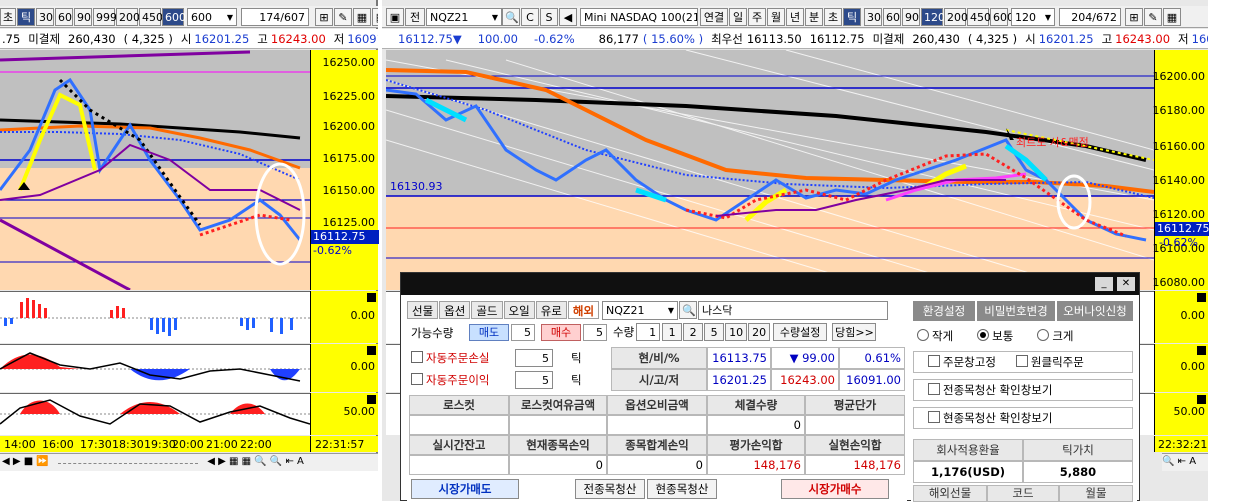 Image resolution: width=1233 pixels, height=502 pixels. Describe the element at coordinates (640, 310) in the screenshot. I see `order-symbol-select: NQZ21 ▼` at that location.